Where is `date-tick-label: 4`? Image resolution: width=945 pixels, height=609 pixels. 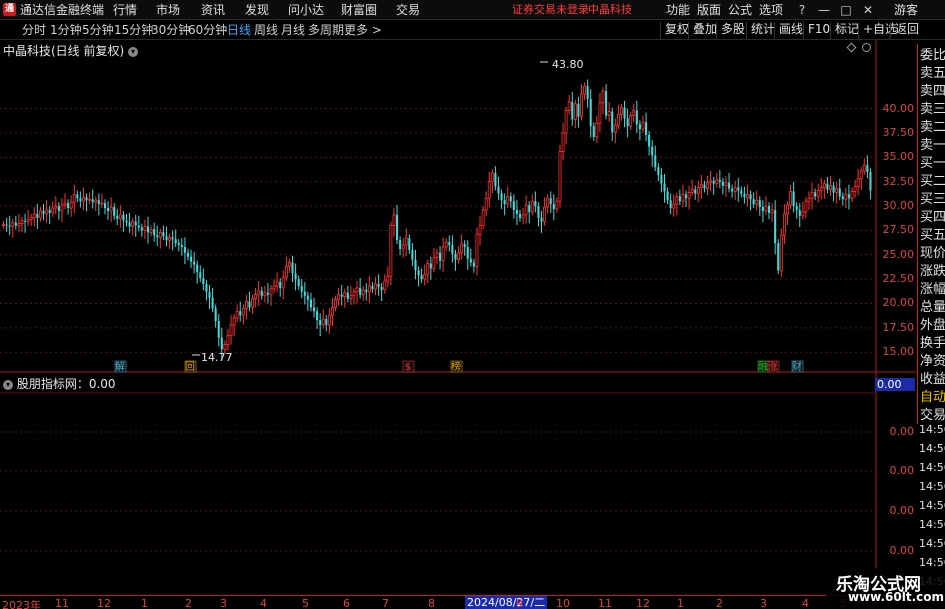 date-tick-label: 4 is located at coordinates (263, 603).